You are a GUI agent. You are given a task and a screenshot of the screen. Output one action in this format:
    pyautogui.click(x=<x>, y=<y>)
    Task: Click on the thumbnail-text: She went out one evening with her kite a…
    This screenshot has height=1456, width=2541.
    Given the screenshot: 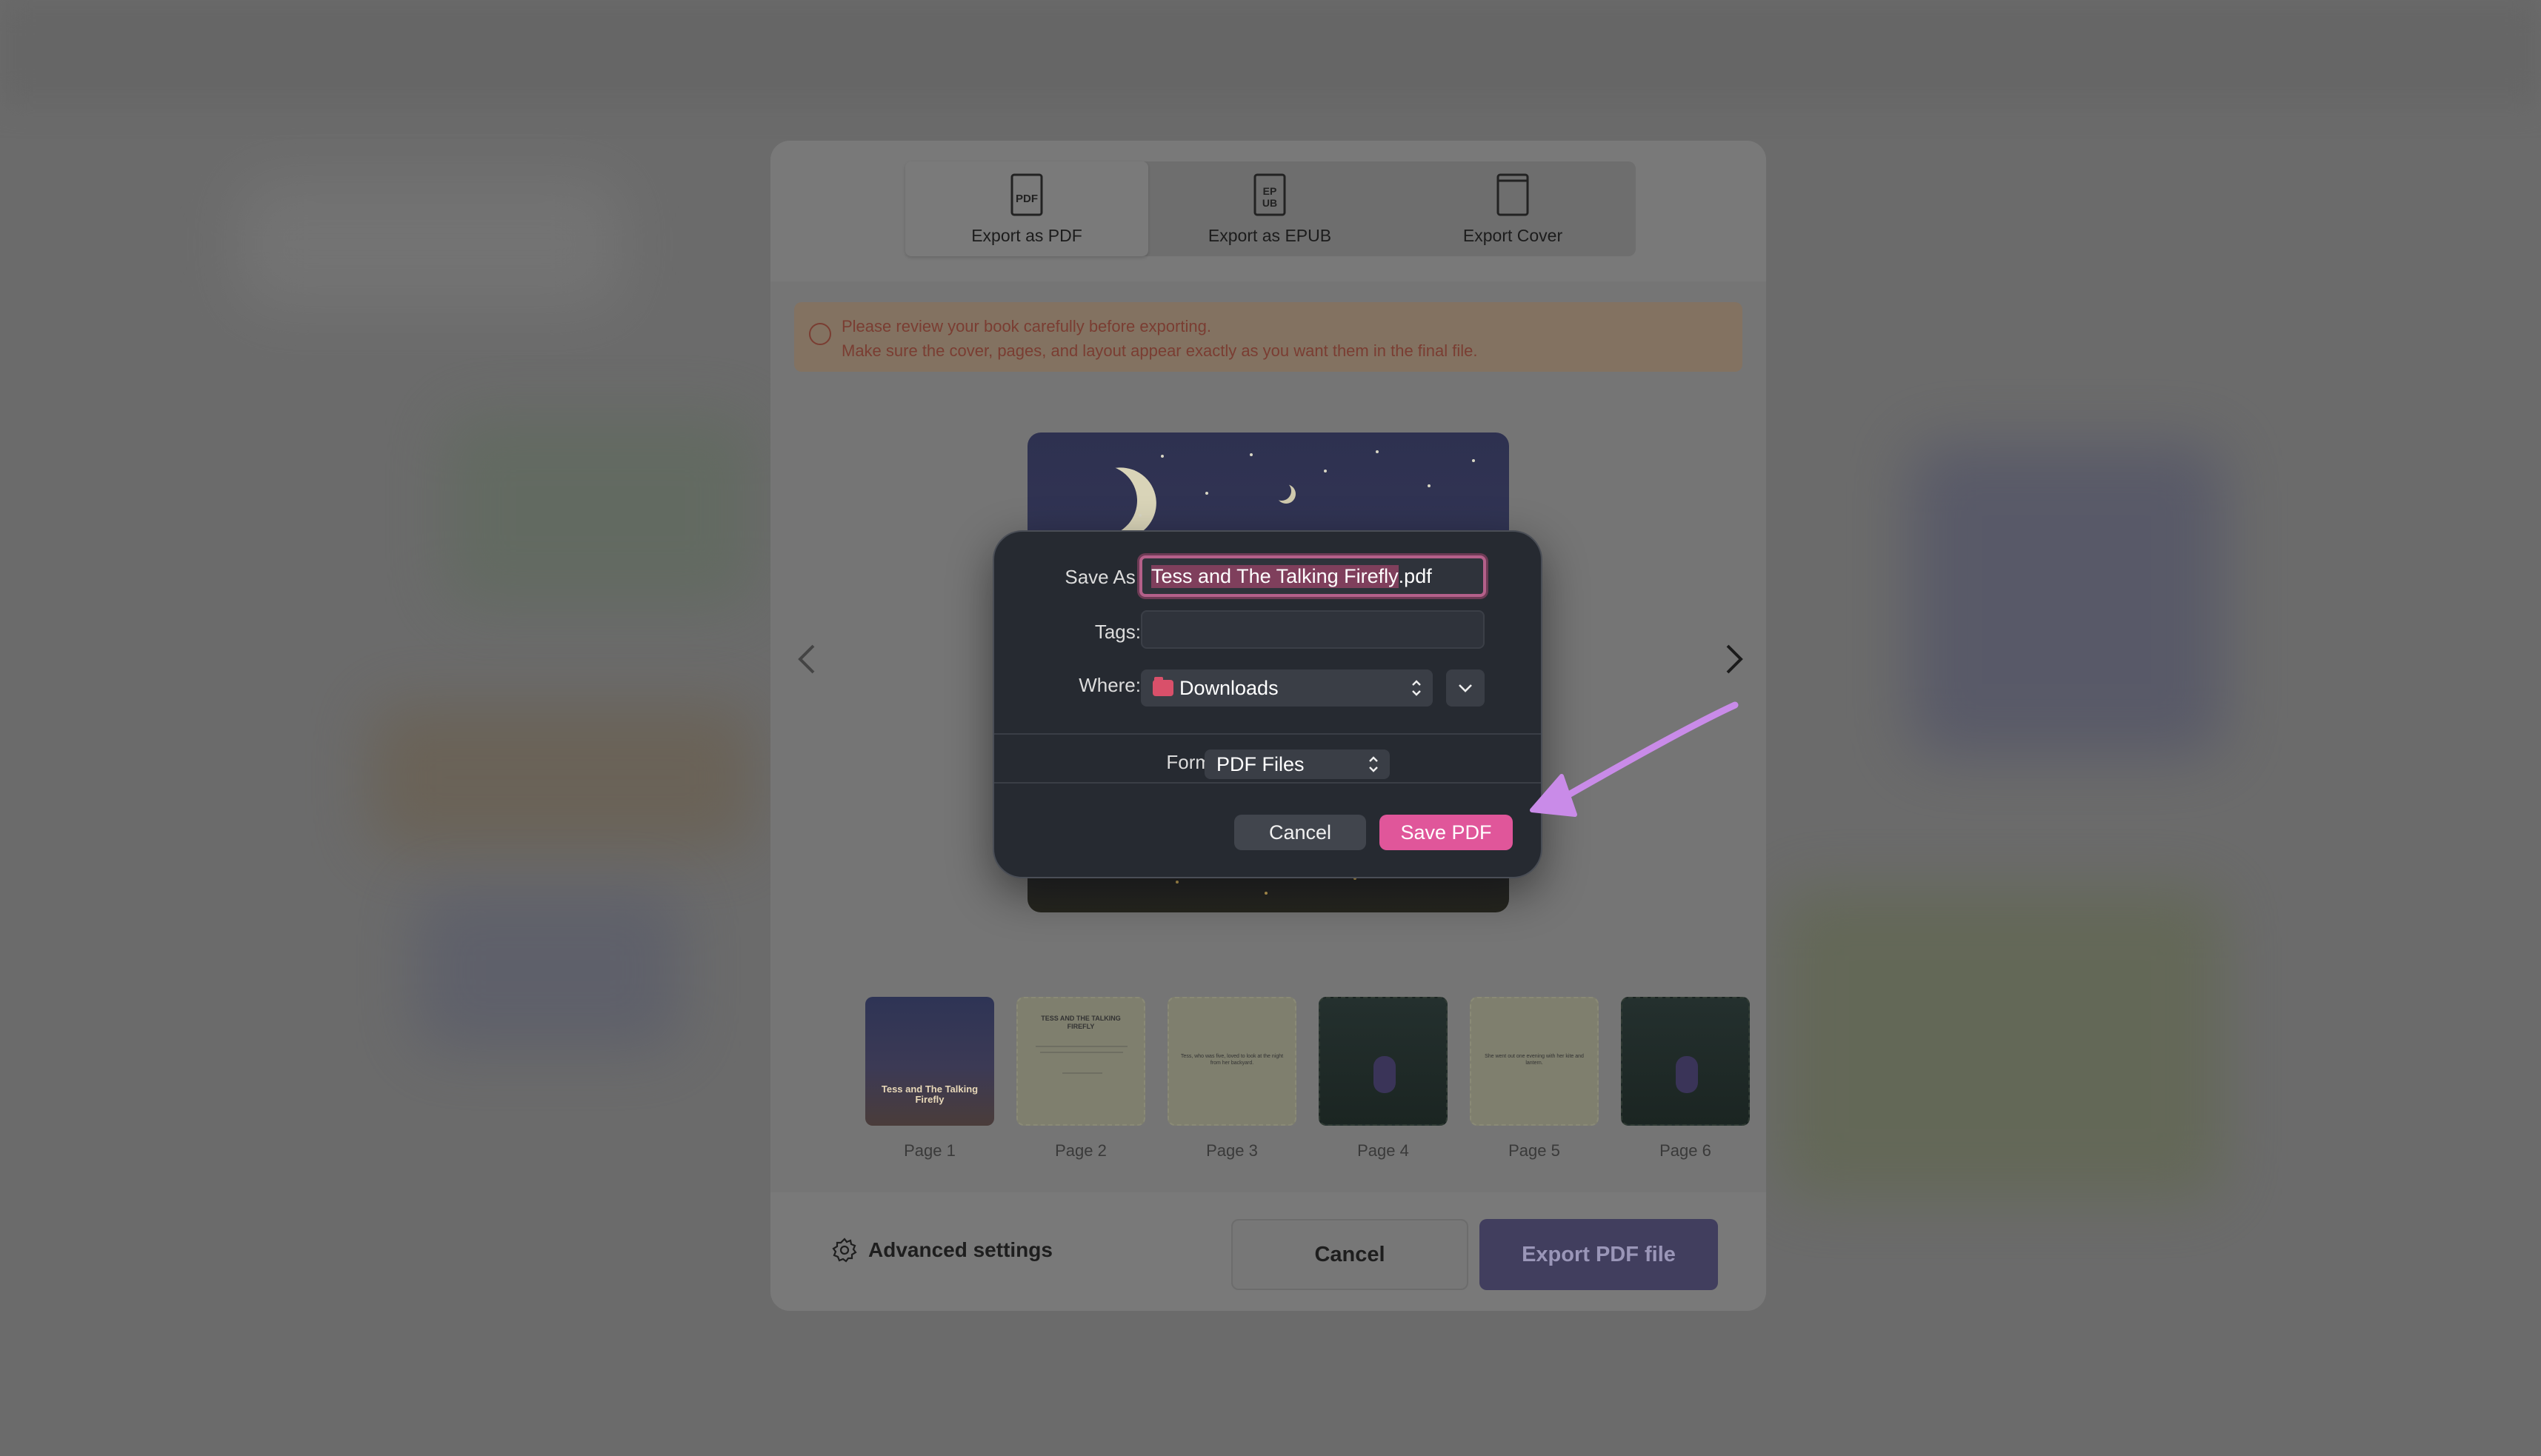 What is the action you would take?
    pyautogui.click(x=1534, y=1060)
    